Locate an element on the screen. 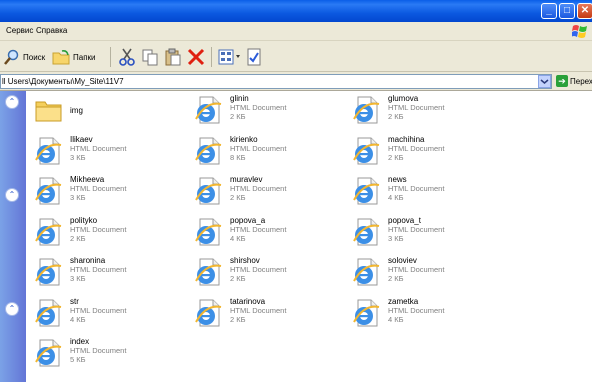 This screenshot has height=382, width=592. toolbar: Поиск Папки is located at coordinates (296, 56).